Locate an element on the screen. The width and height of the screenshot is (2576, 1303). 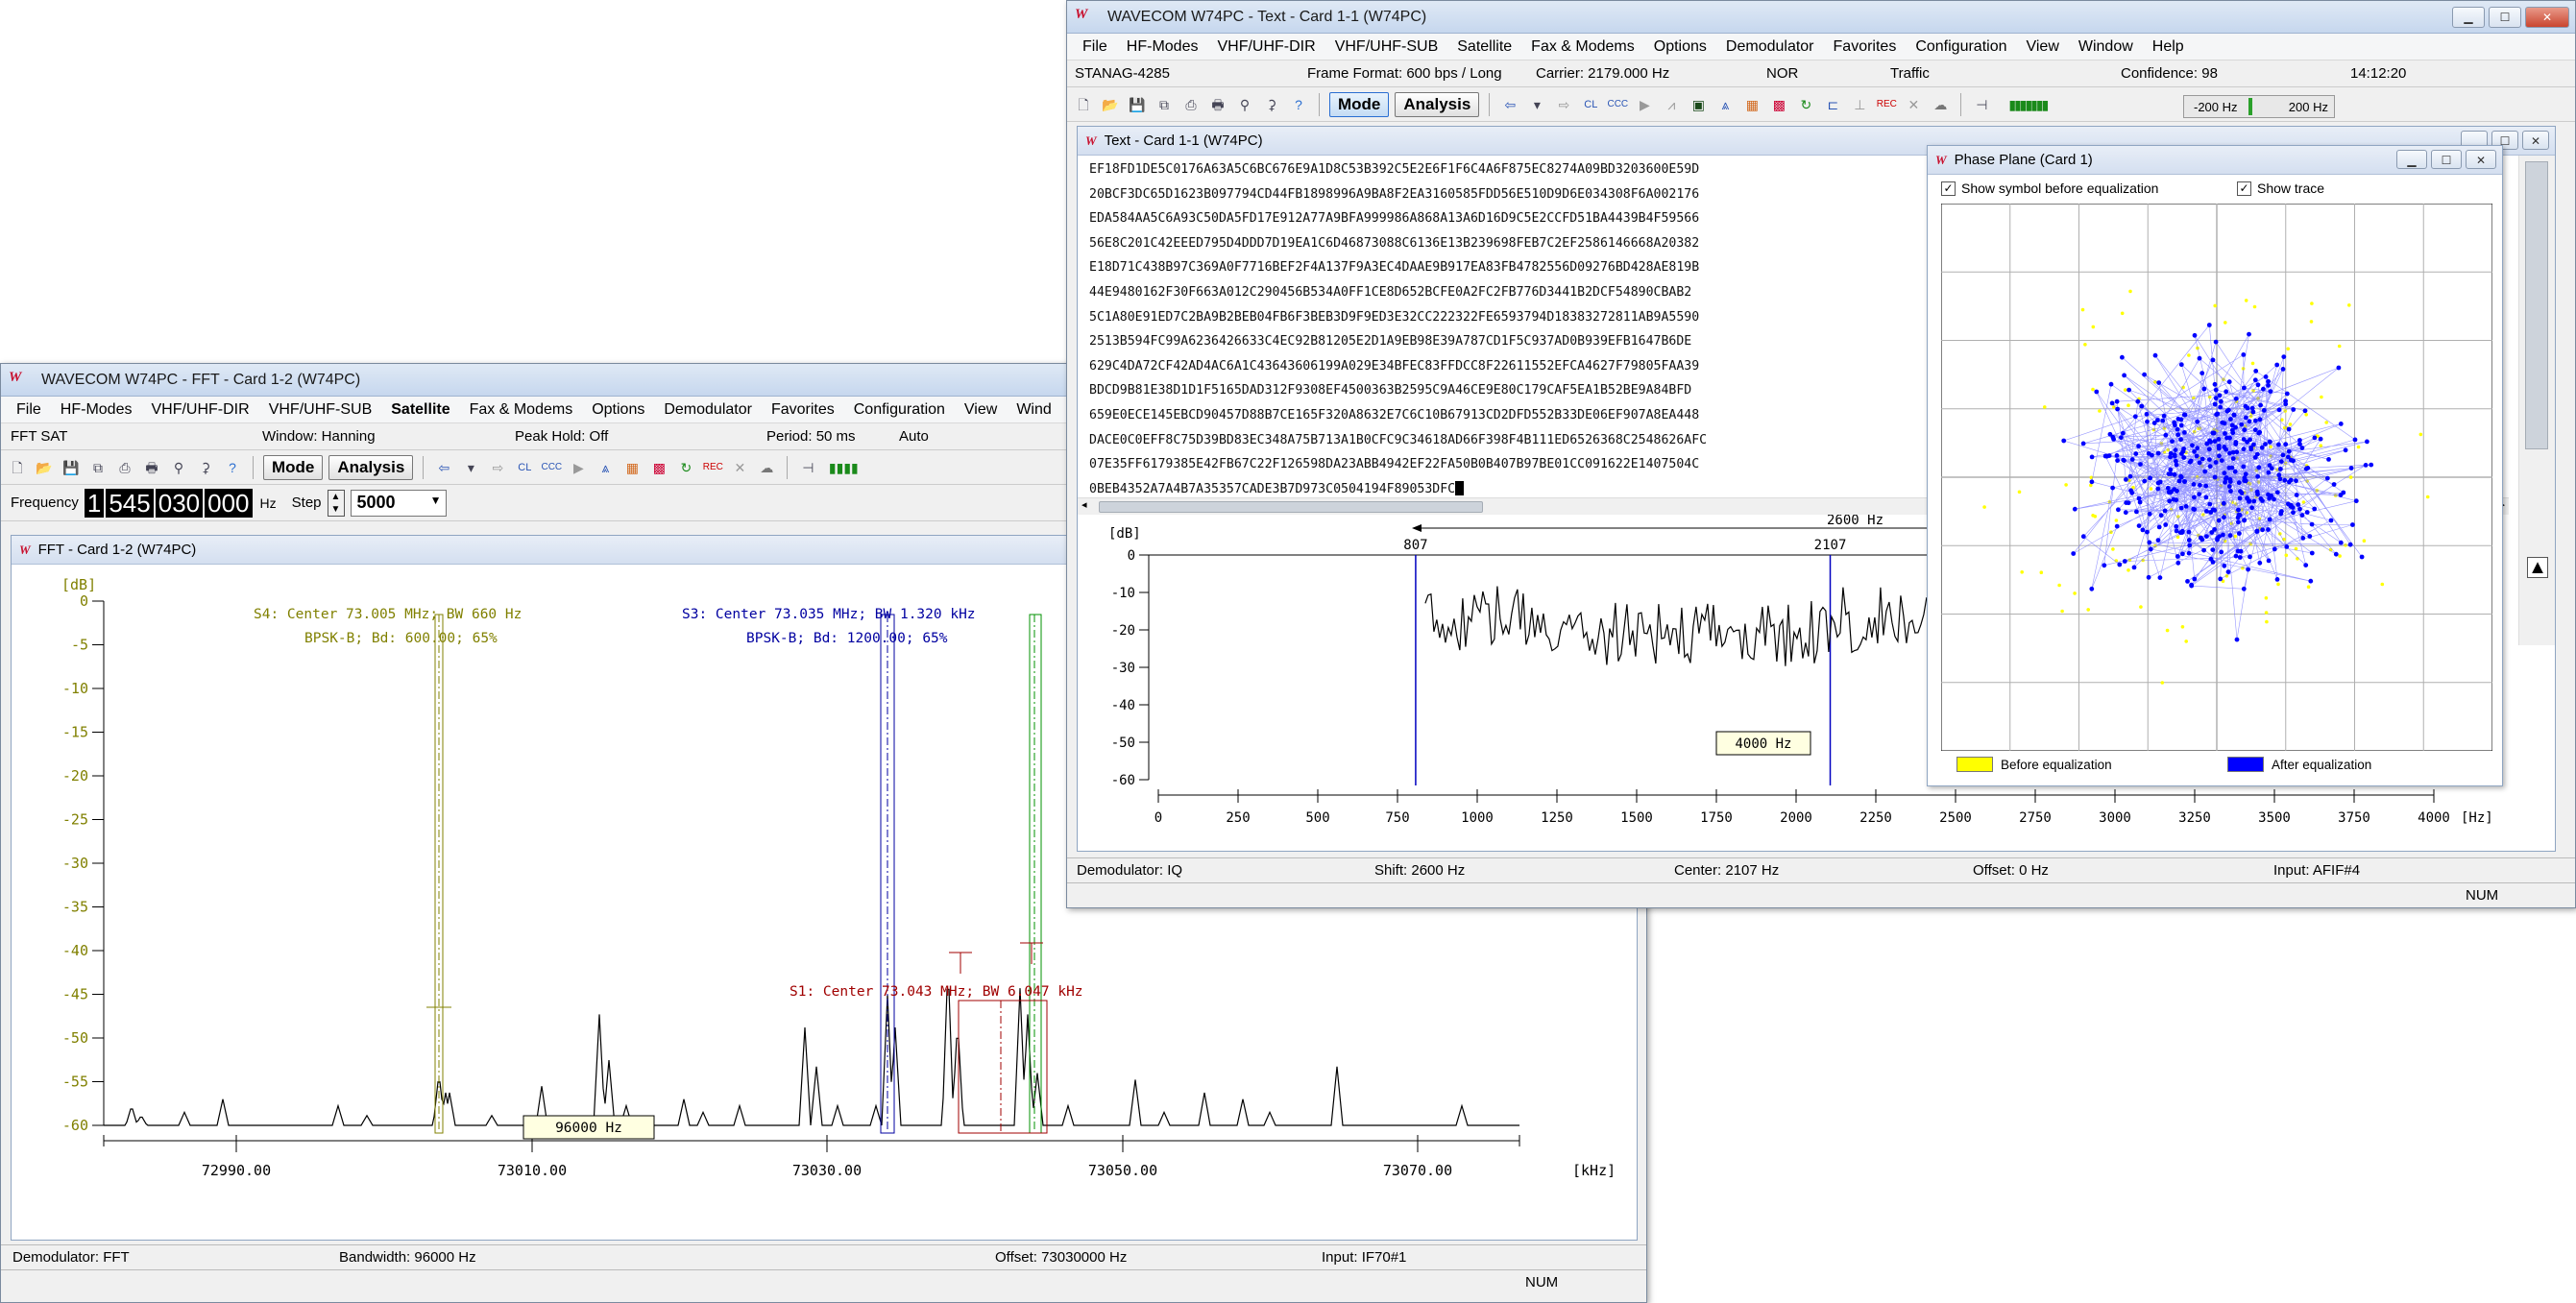
step-select: 5000 ▼ is located at coordinates (398, 503).